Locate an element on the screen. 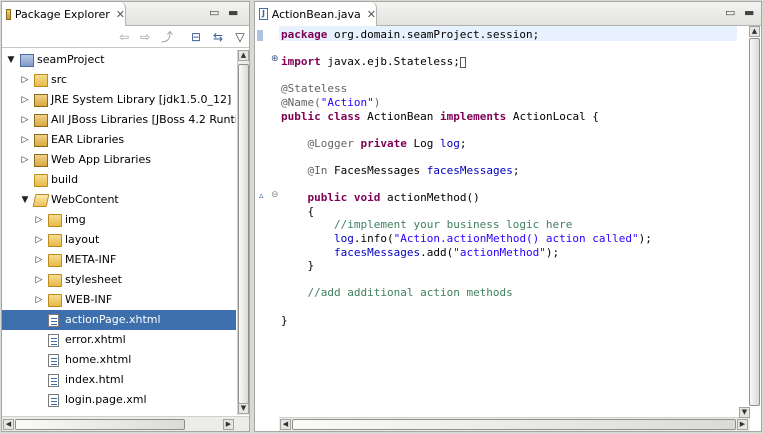 The height and width of the screenshot is (434, 763). code-token: { is located at coordinates (298, 211).